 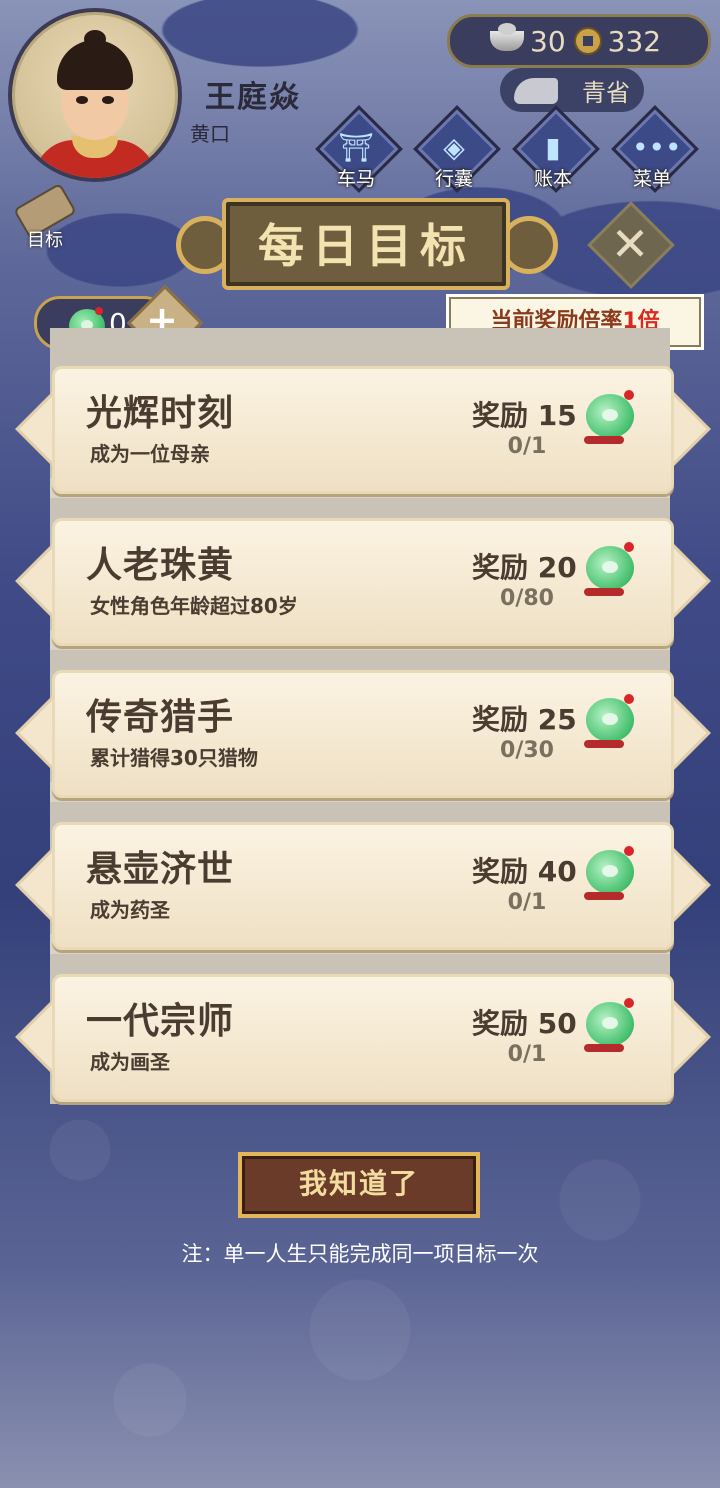 I want to click on goal-reward: 奖励 15, so click(x=524, y=415).